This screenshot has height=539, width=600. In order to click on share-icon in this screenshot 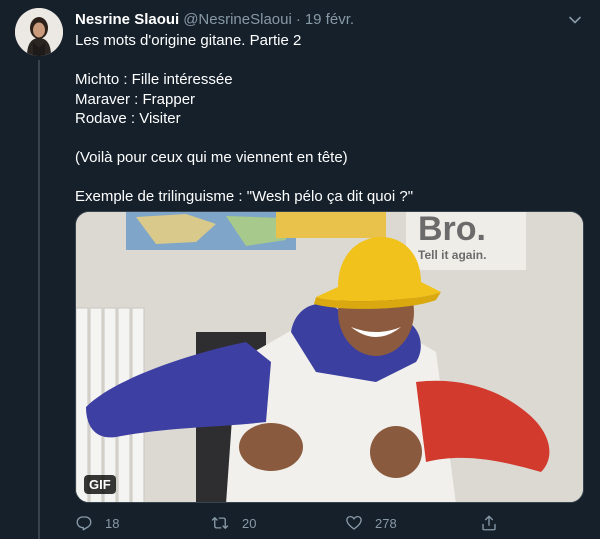, I will do `click(489, 523)`.